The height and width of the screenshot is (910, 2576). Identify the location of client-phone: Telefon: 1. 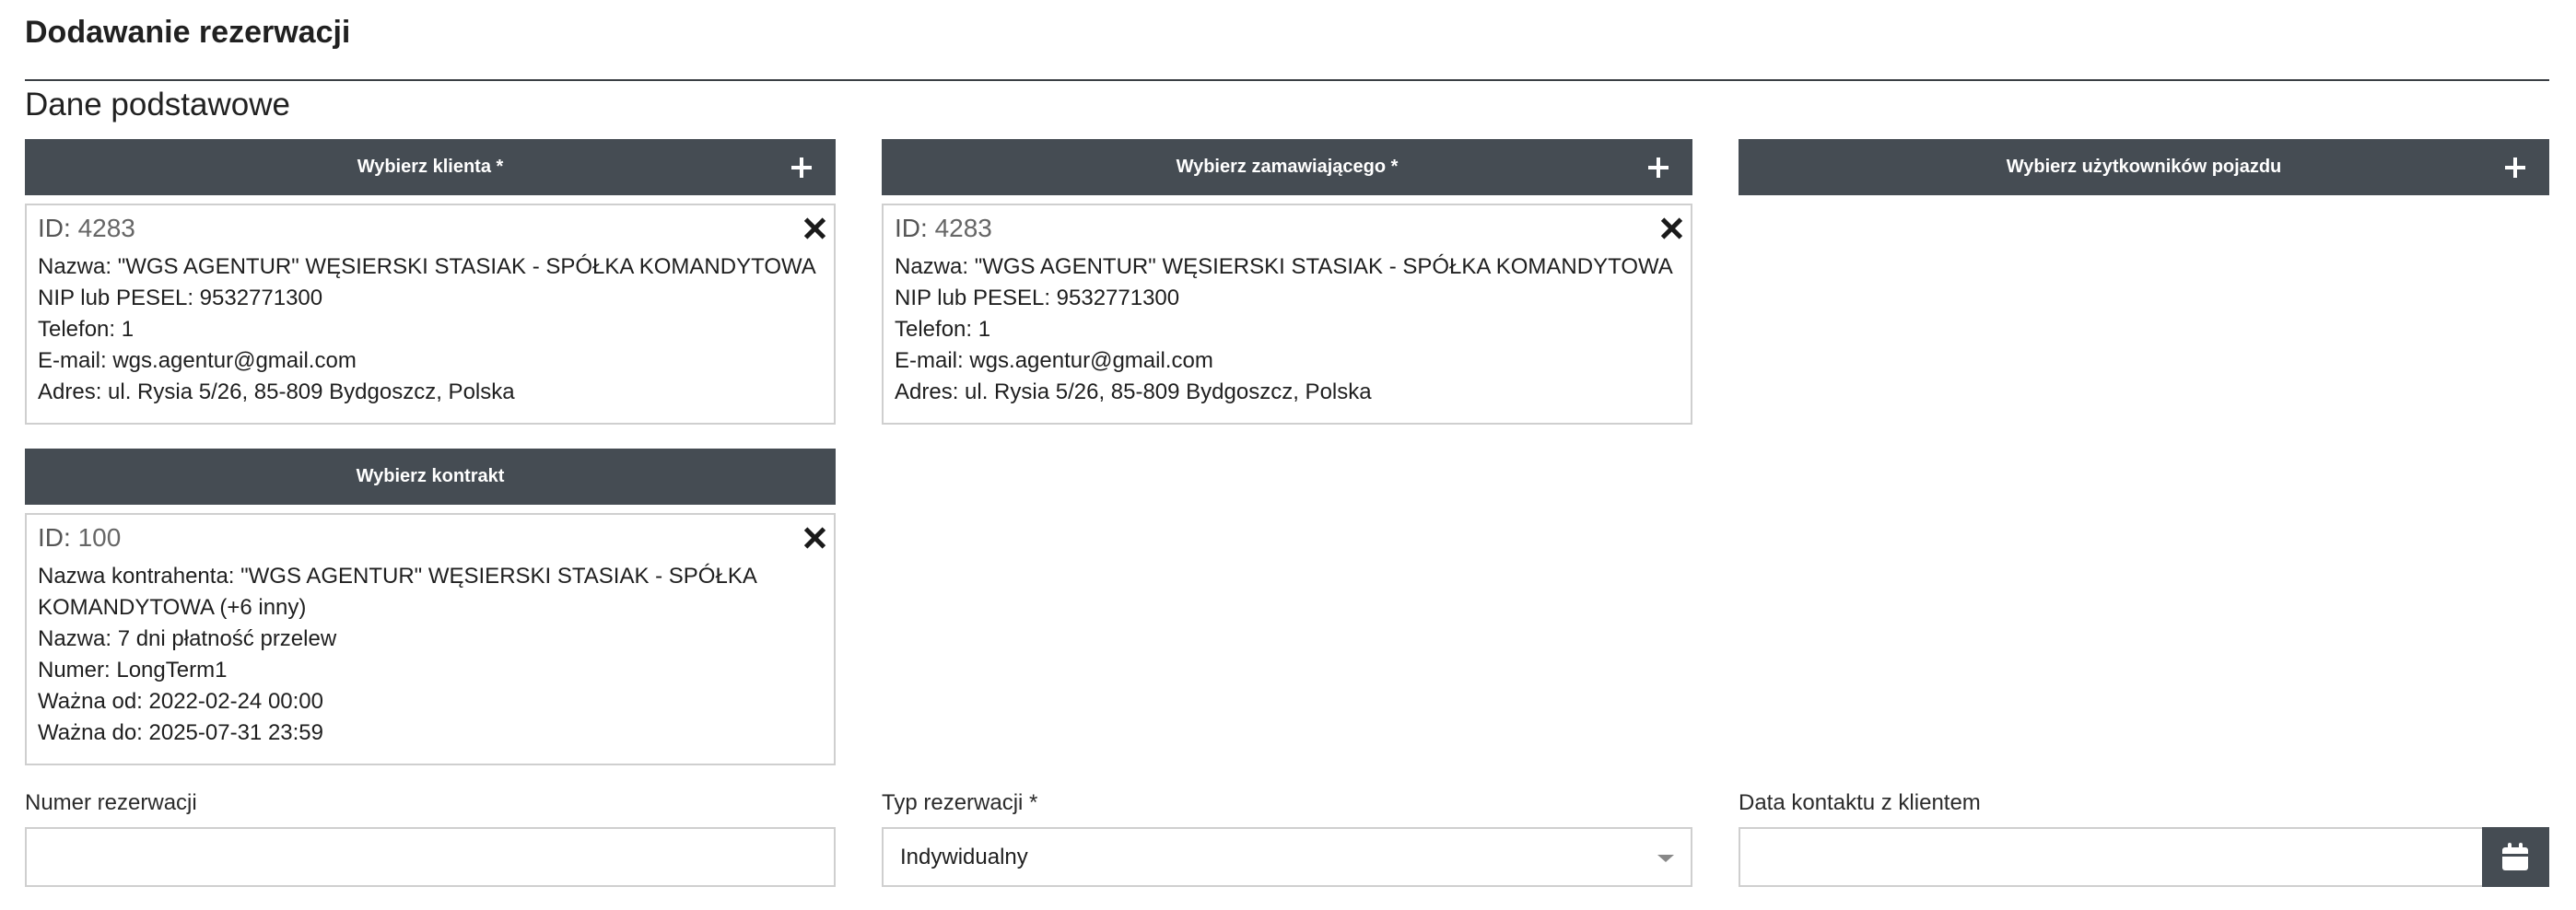
(86, 329).